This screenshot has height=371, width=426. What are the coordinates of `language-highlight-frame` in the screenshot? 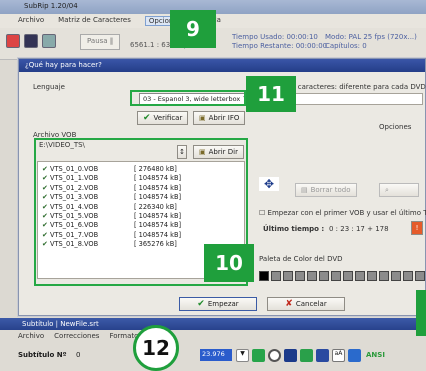 It's located at (188, 98).